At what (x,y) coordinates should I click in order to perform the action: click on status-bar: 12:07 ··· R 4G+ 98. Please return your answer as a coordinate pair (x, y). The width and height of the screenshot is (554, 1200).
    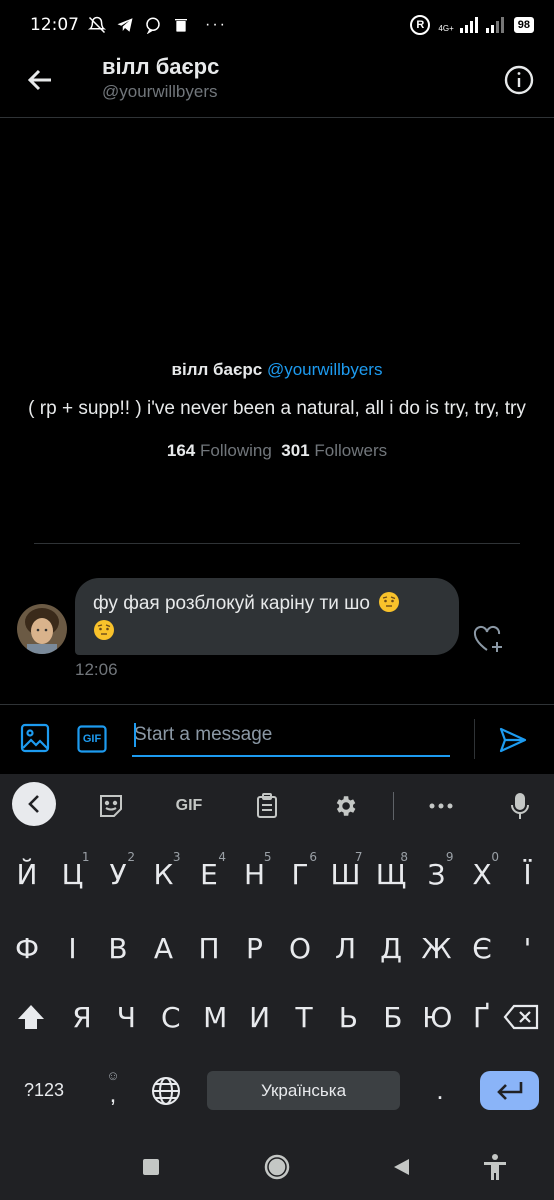
    Looking at the image, I should click on (277, 25).